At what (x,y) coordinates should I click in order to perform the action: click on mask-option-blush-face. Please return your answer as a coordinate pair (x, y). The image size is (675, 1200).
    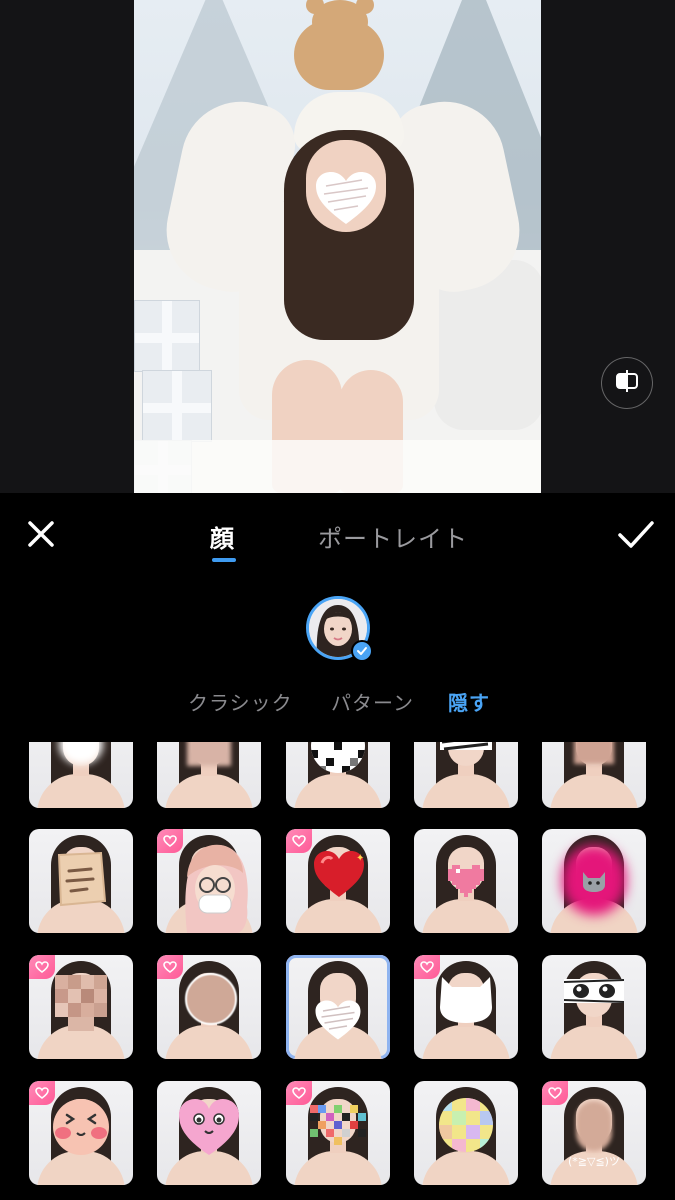
    Looking at the image, I should click on (81, 1133).